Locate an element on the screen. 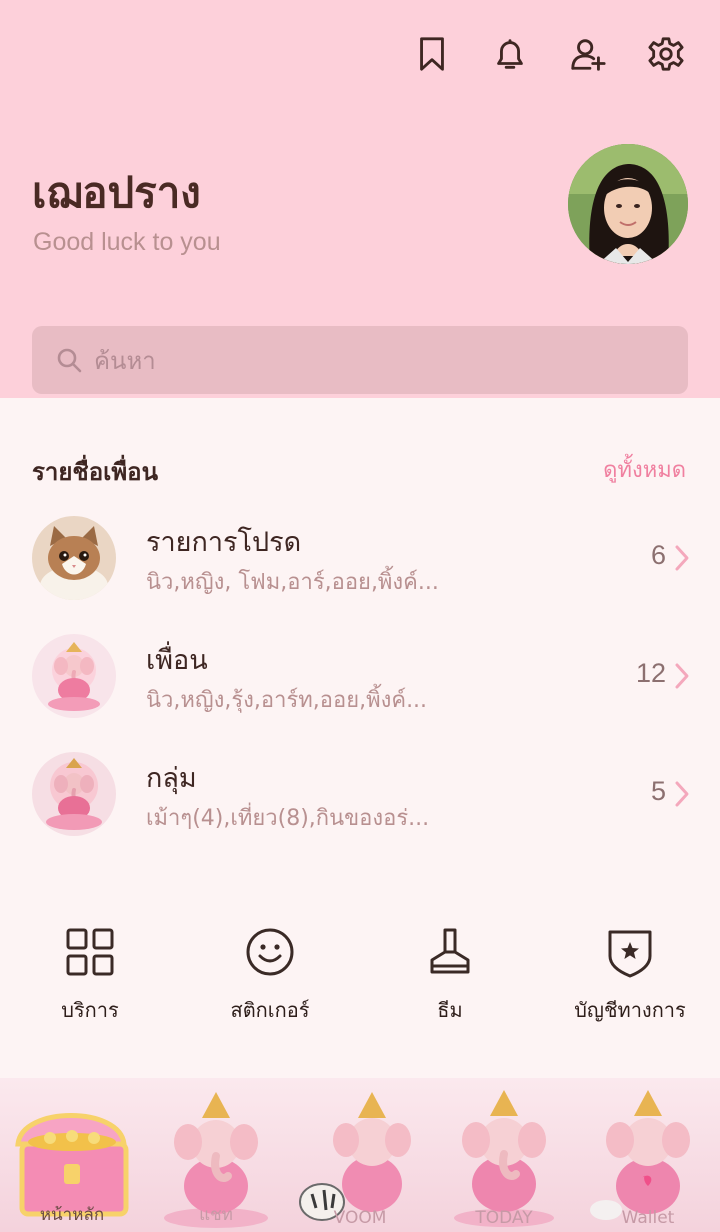 The height and width of the screenshot is (1232, 720). avatar-photo is located at coordinates (628, 204).